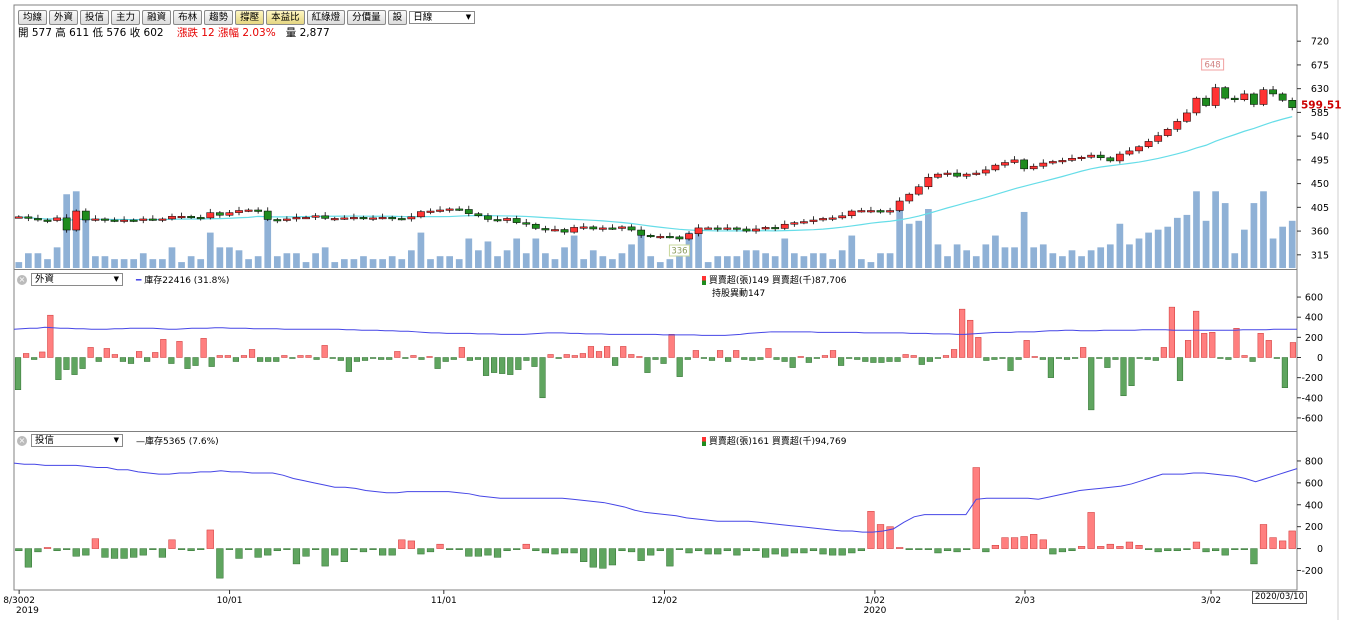  What do you see at coordinates (285, 17) in the screenshot?
I see `toolbar-button: 本益比` at bounding box center [285, 17].